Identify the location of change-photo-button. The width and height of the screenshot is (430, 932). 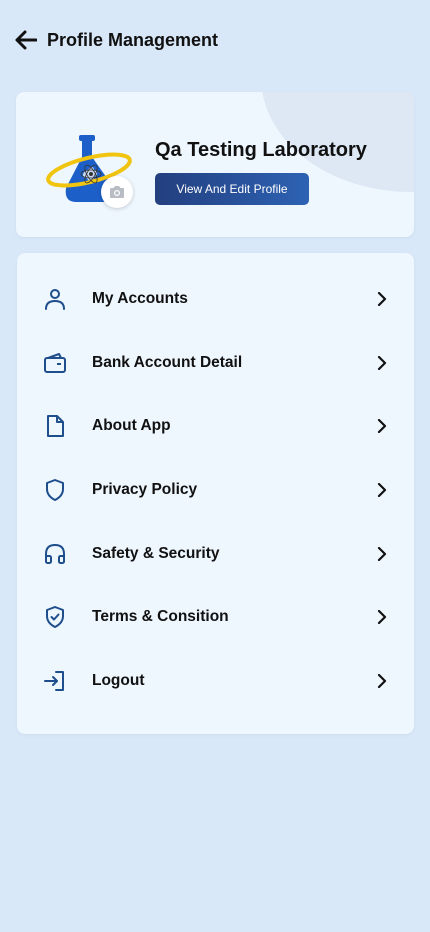
(117, 192).